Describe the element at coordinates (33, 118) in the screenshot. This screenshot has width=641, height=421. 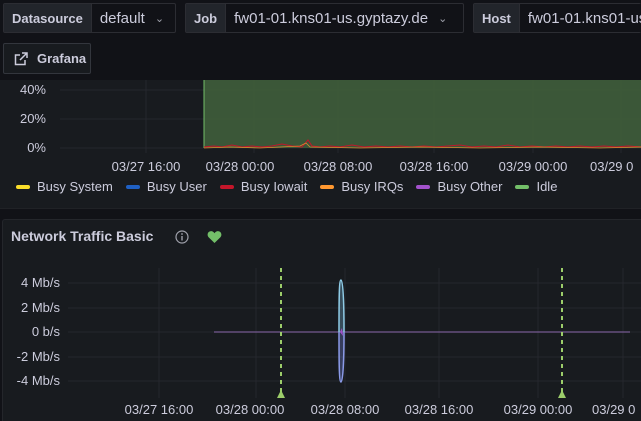
I see `y-tick: 20%` at that location.